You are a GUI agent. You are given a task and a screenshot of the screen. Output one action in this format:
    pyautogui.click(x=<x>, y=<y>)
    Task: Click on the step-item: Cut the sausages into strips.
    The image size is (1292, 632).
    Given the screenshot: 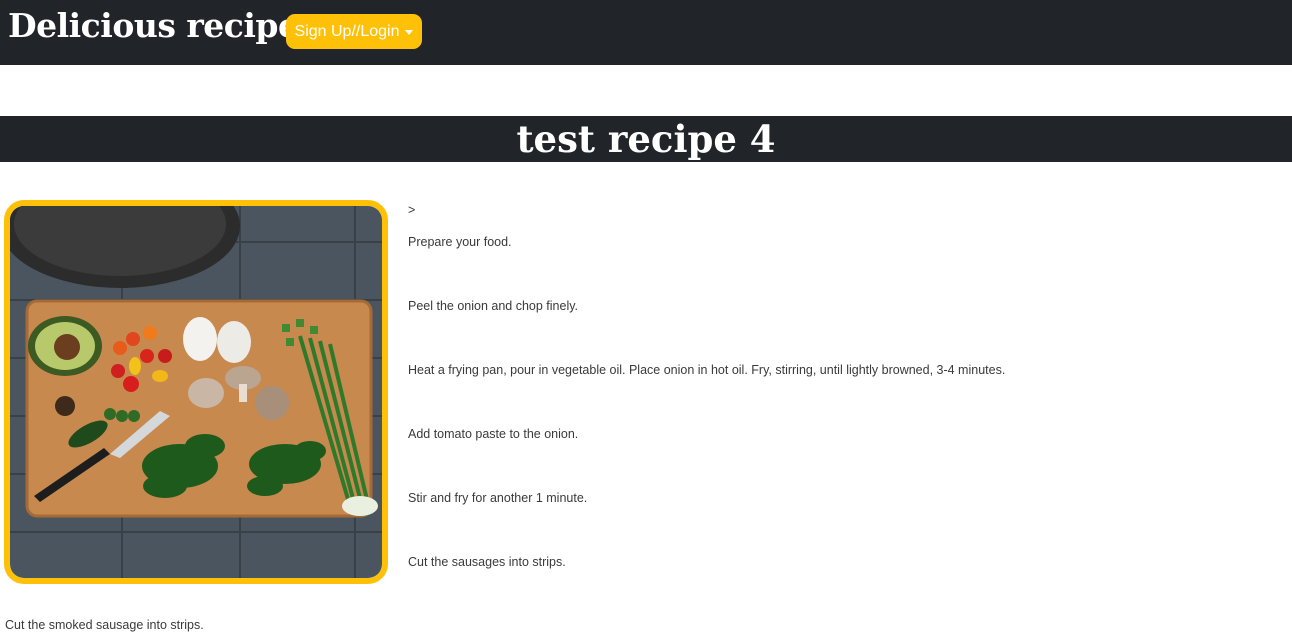 What is the action you would take?
    pyautogui.click(x=487, y=562)
    